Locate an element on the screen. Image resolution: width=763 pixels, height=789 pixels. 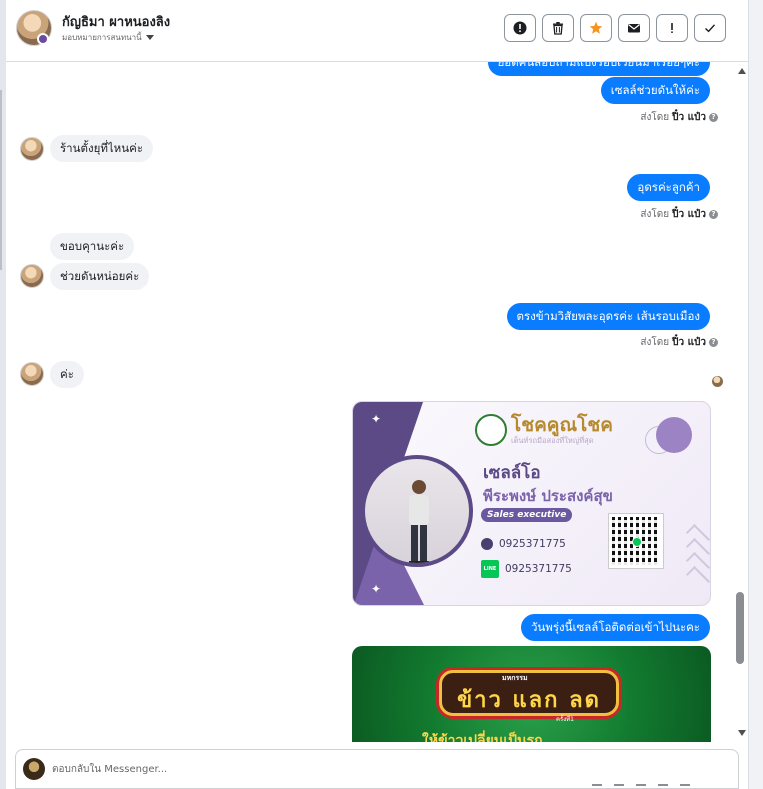
conversation-header: กัญธิมา ผาหนองลิง มอบหมายการสนทนานี้ is located at coordinates (377, 31).